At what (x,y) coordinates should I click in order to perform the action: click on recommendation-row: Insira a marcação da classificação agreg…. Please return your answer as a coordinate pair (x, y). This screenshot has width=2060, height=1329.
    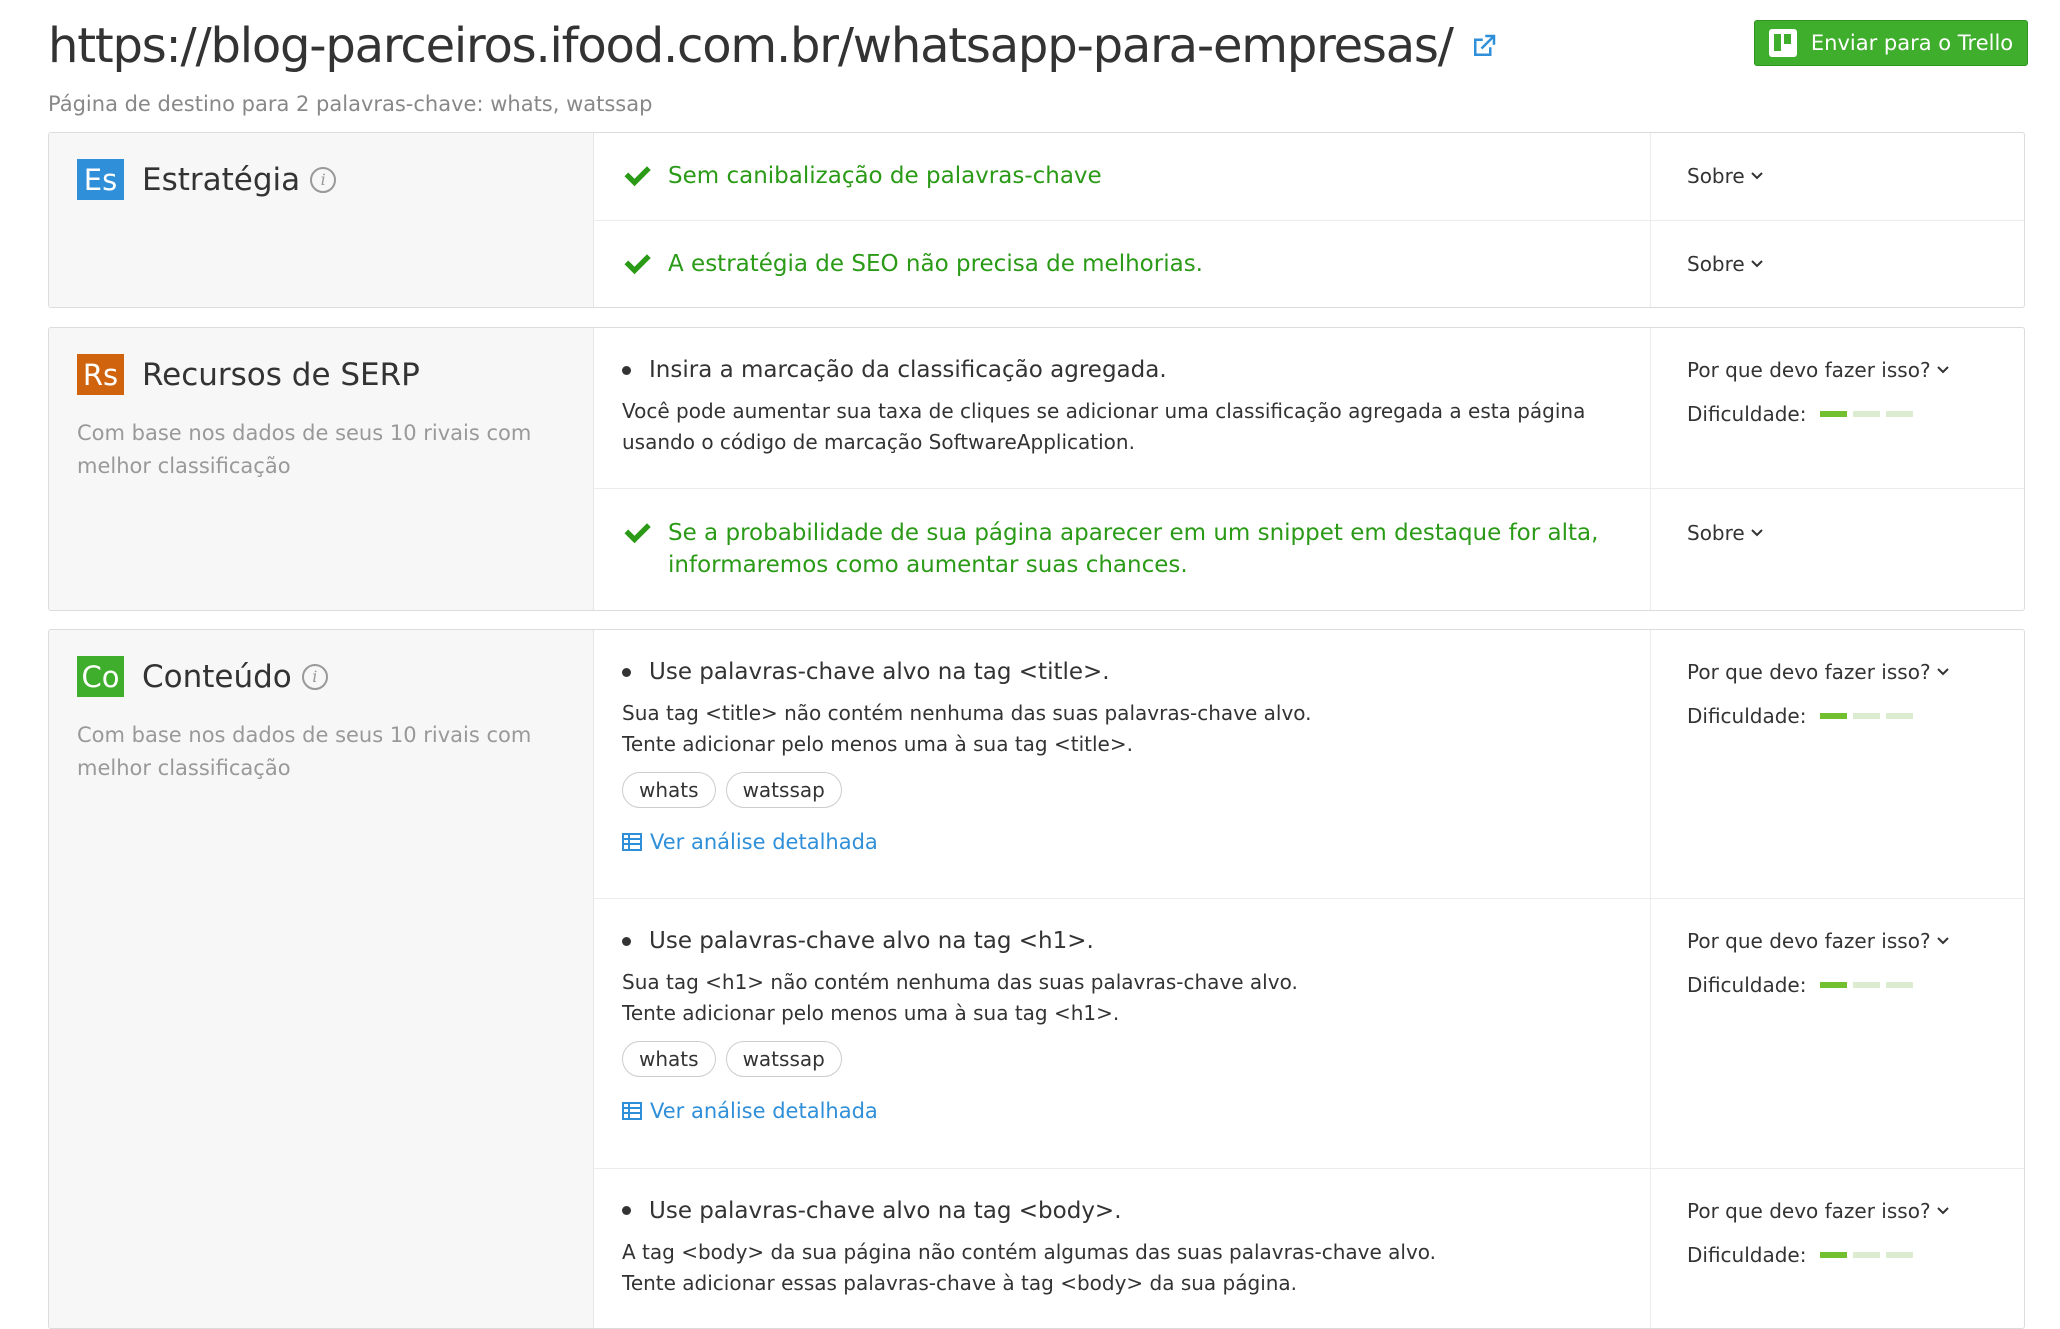
    Looking at the image, I should click on (1309, 409).